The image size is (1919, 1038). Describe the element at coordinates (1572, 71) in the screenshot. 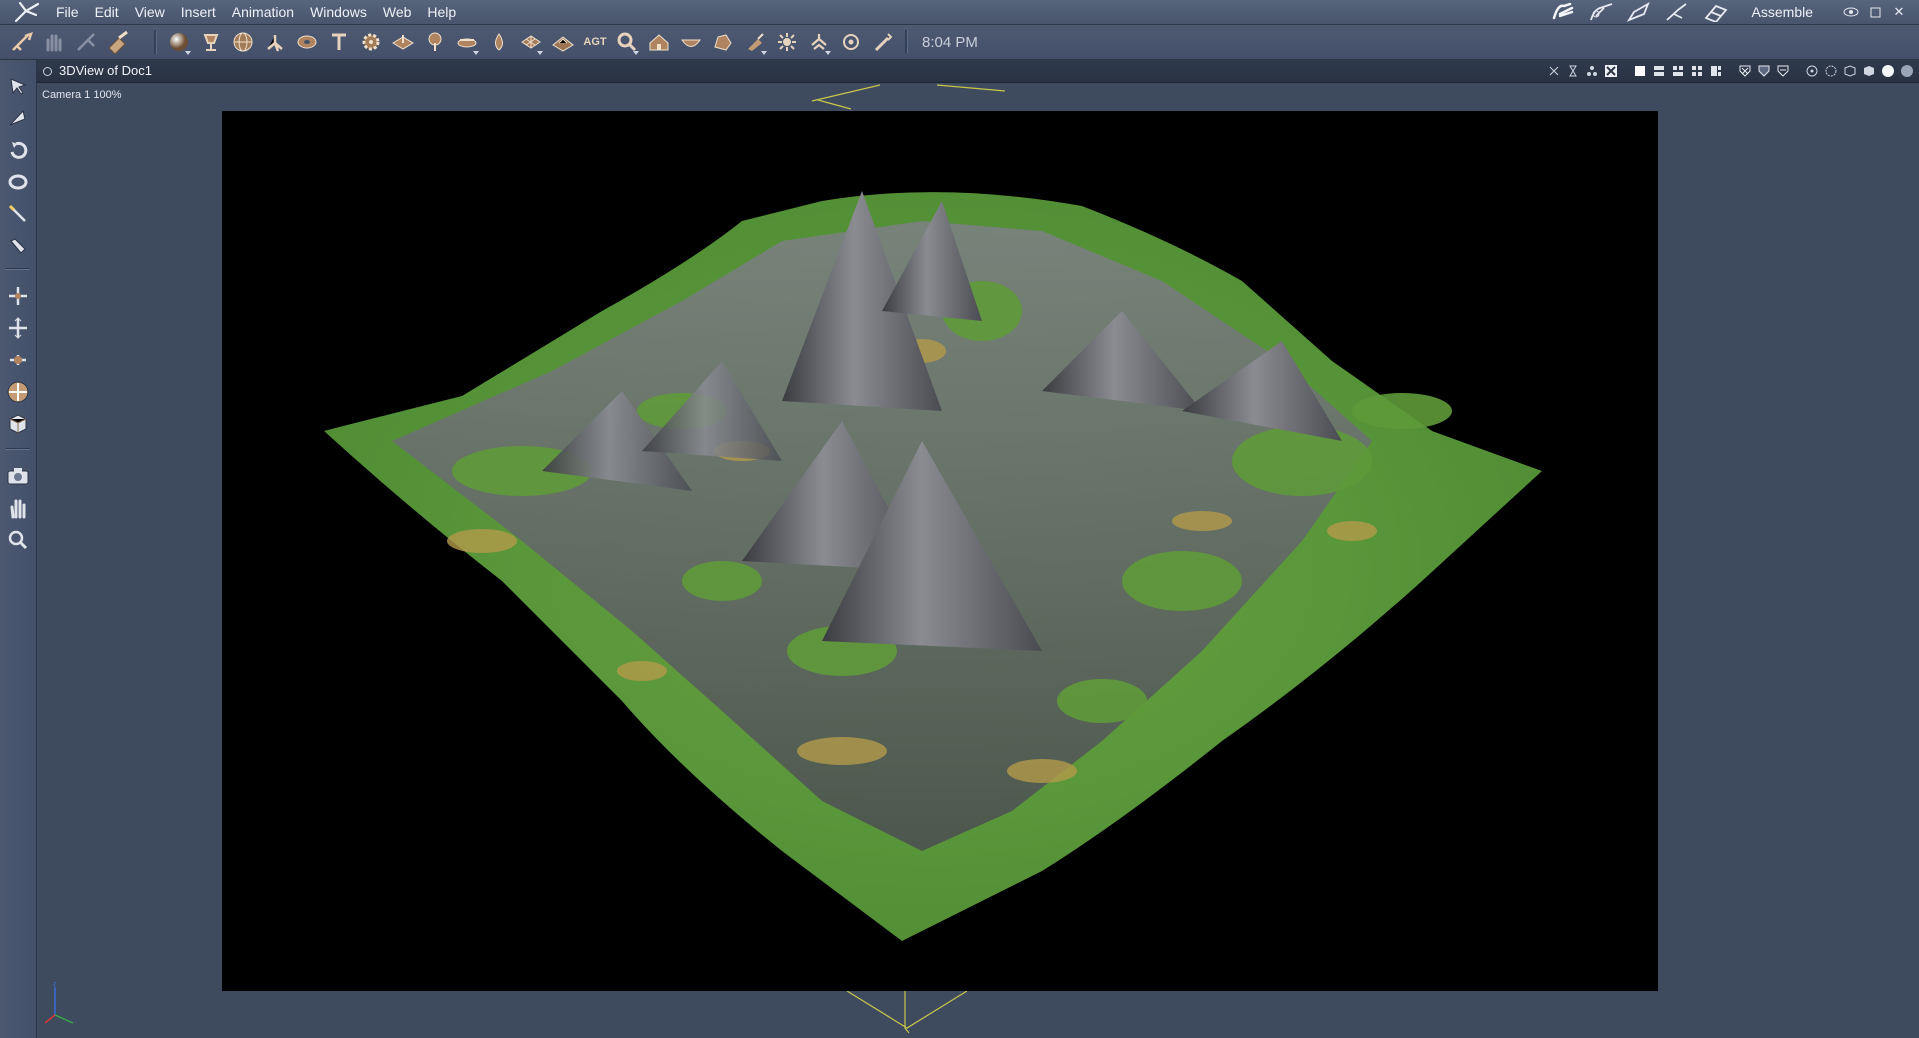

I see `hourglass-icon` at that location.